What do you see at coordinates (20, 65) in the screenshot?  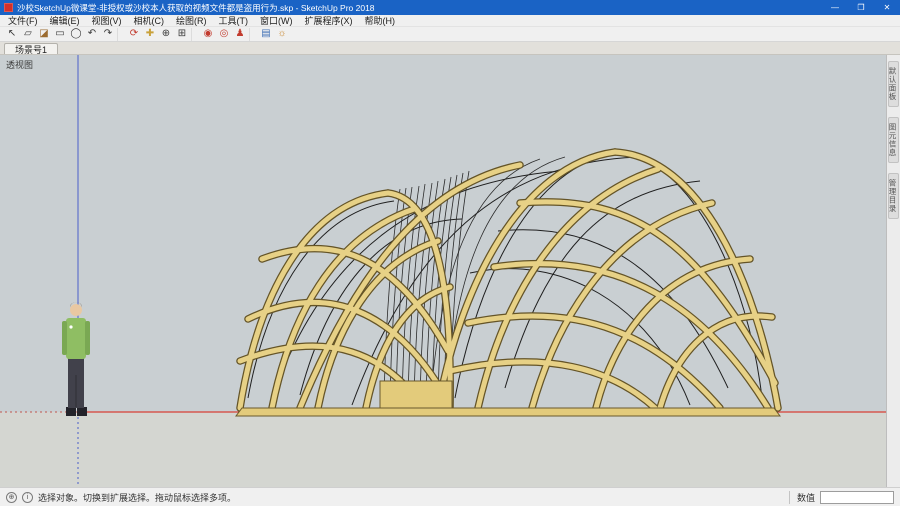 I see `camera-type-label: 透视图` at bounding box center [20, 65].